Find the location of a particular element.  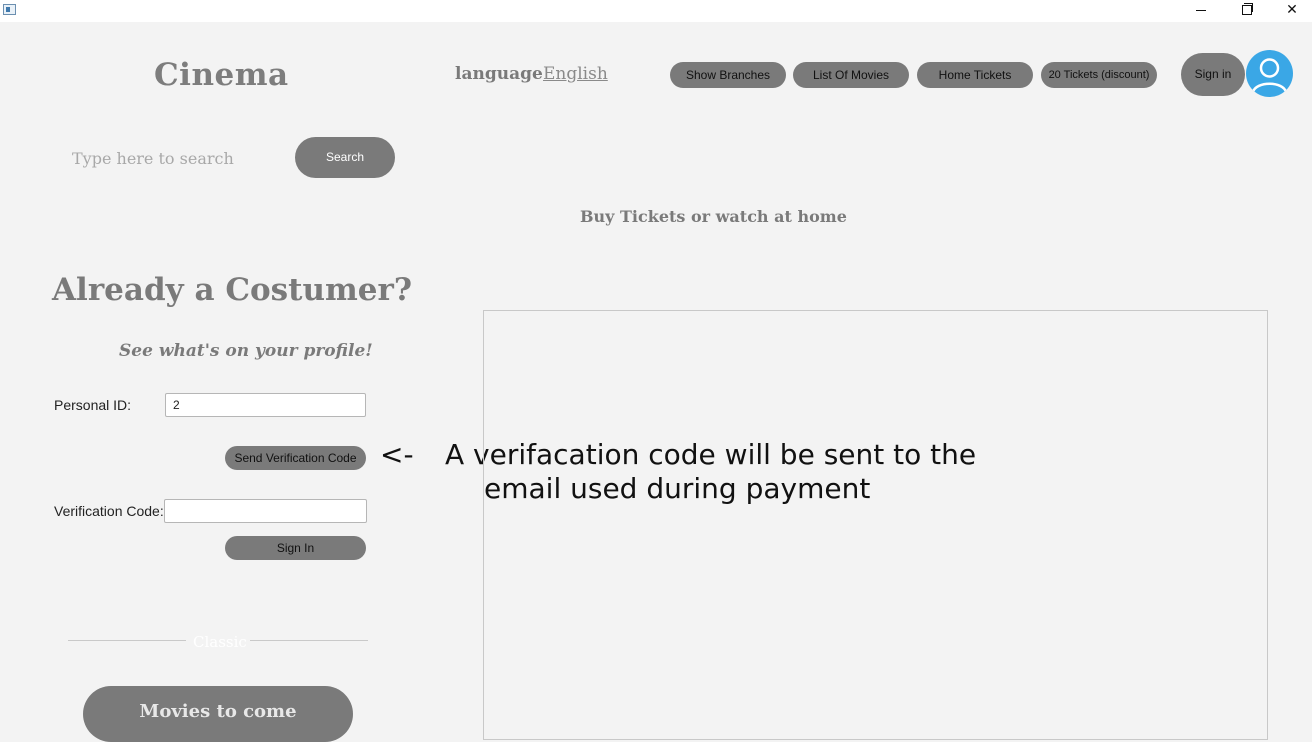

verification-code-field is located at coordinates (265, 511).